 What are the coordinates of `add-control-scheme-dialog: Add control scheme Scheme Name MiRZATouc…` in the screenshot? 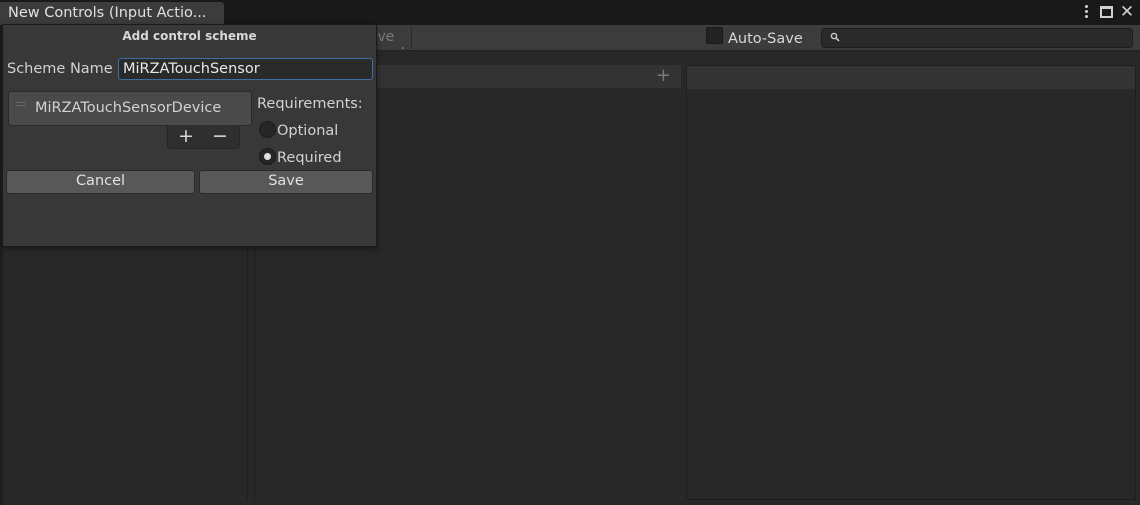 It's located at (189, 135).